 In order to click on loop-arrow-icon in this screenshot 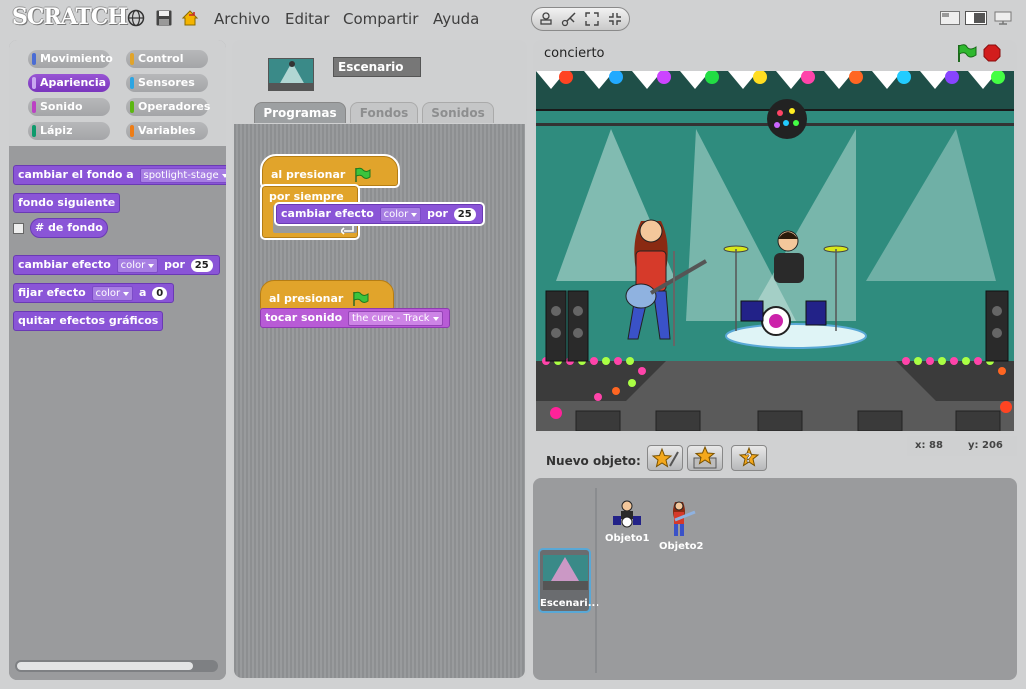, I will do `click(347, 230)`.